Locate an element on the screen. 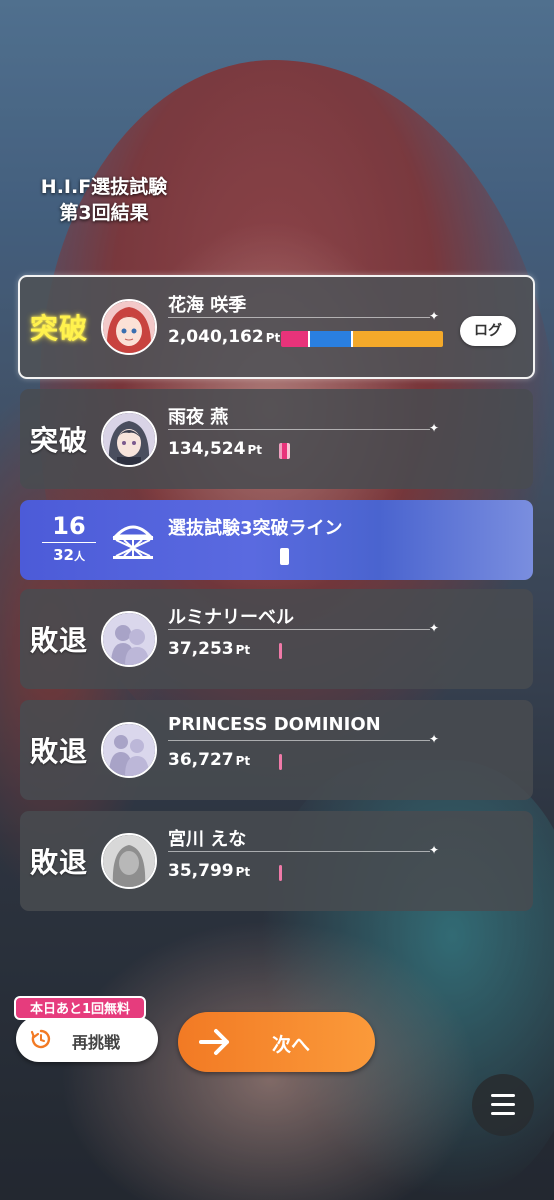 The image size is (554, 1200). points-value: 2,040,162 is located at coordinates (216, 337).